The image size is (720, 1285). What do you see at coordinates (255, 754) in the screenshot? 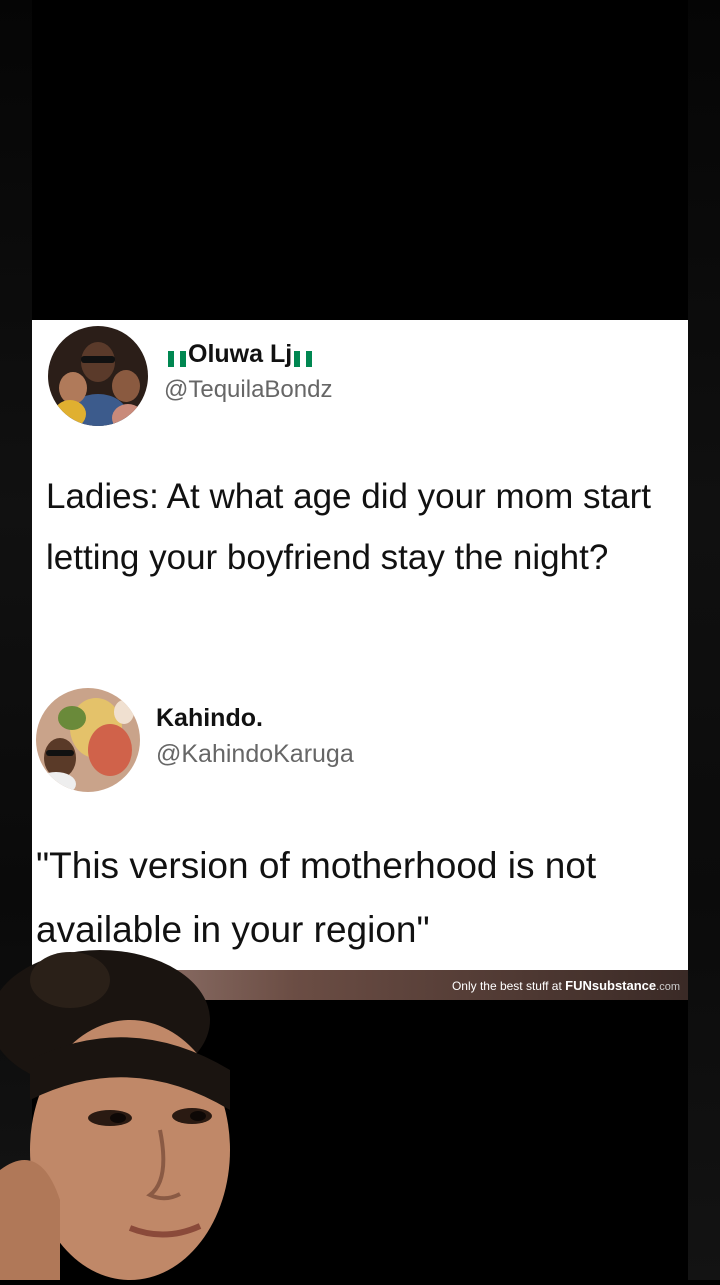
I see `reply-author-handle: @KahindoKaruga` at bounding box center [255, 754].